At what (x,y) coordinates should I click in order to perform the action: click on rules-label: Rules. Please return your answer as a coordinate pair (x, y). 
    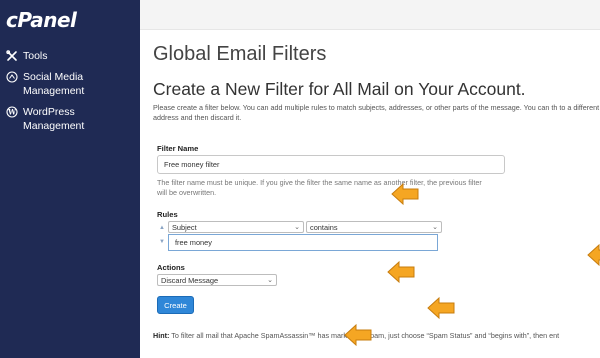
    Looking at the image, I should click on (167, 214).